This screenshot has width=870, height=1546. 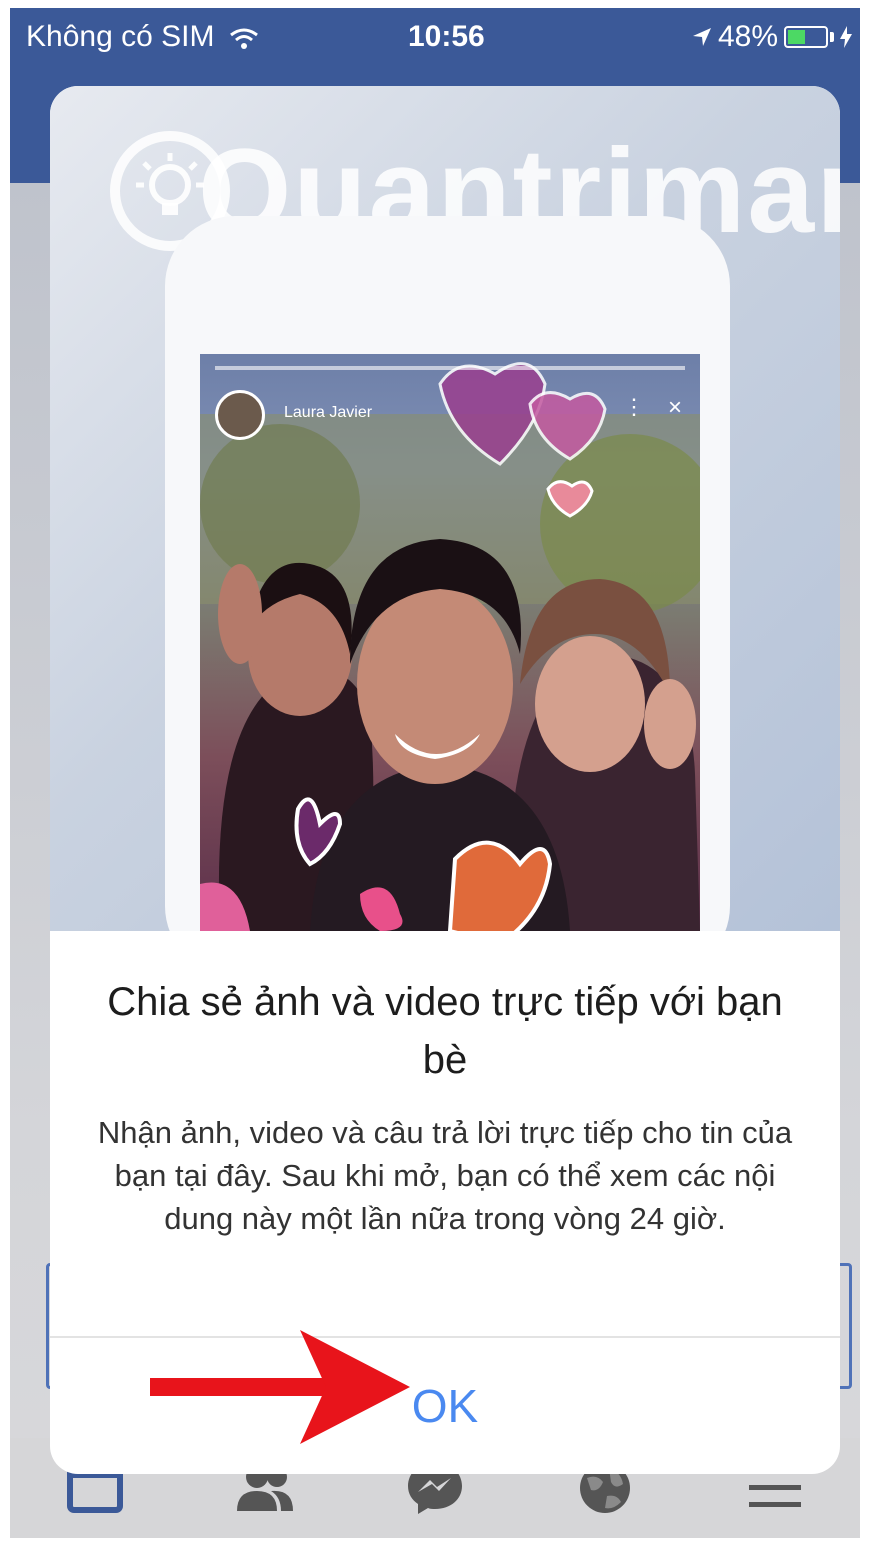 I want to click on story-progress-bar, so click(x=450, y=368).